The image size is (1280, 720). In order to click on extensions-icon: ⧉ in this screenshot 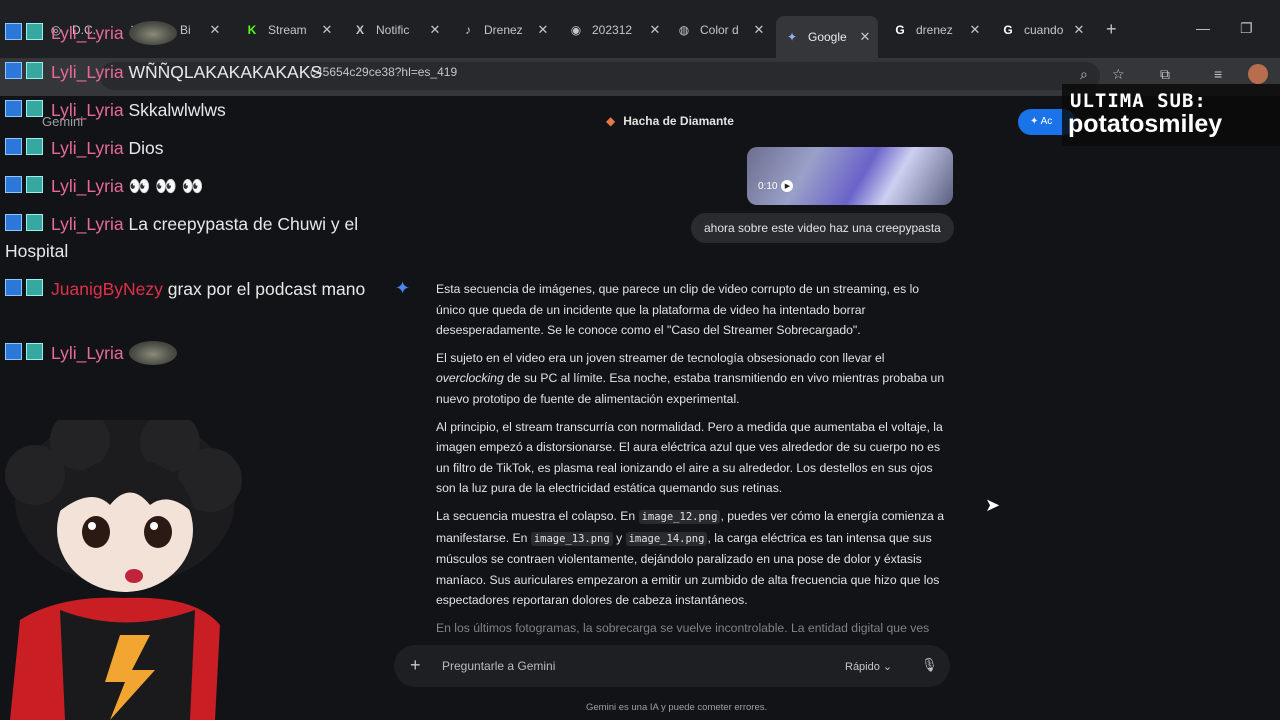, I will do `click(1165, 74)`.